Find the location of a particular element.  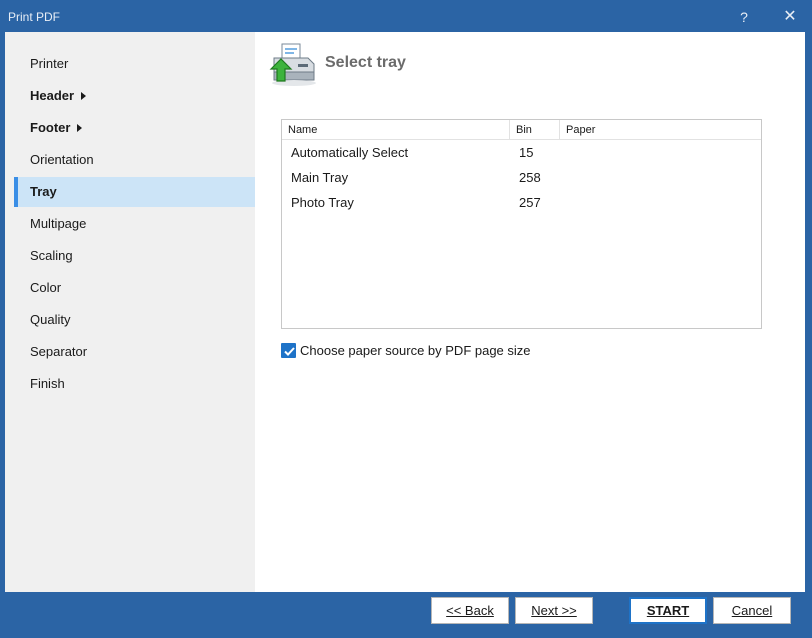

start-button: START is located at coordinates (668, 610).